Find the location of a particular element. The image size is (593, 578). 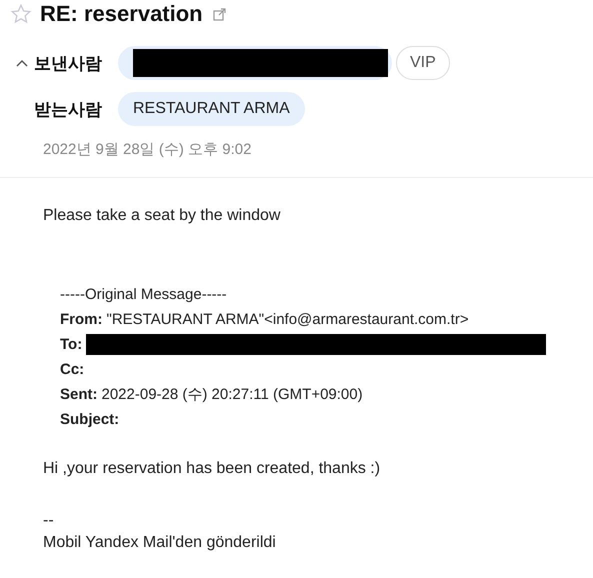

email-date: 2022년 9월 28일 (수) 오후 9:02 is located at coordinates (147, 150).